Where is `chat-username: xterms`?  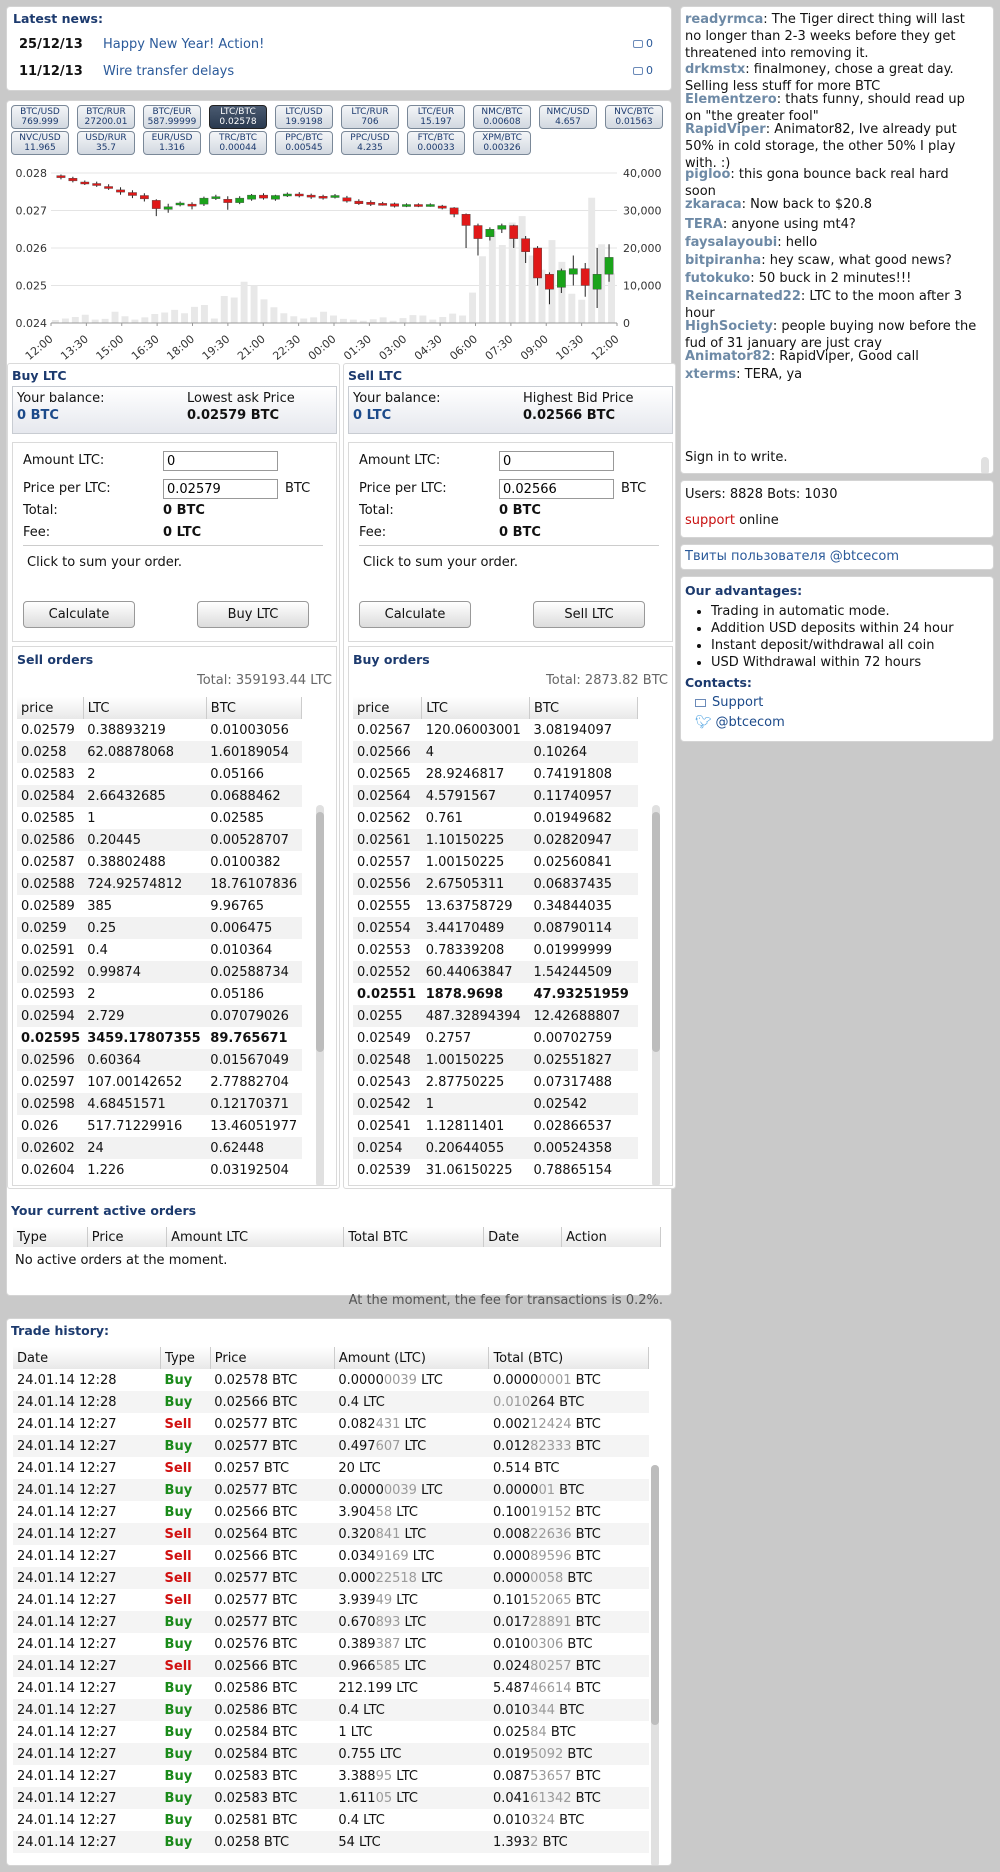 chat-username: xterms is located at coordinates (710, 374).